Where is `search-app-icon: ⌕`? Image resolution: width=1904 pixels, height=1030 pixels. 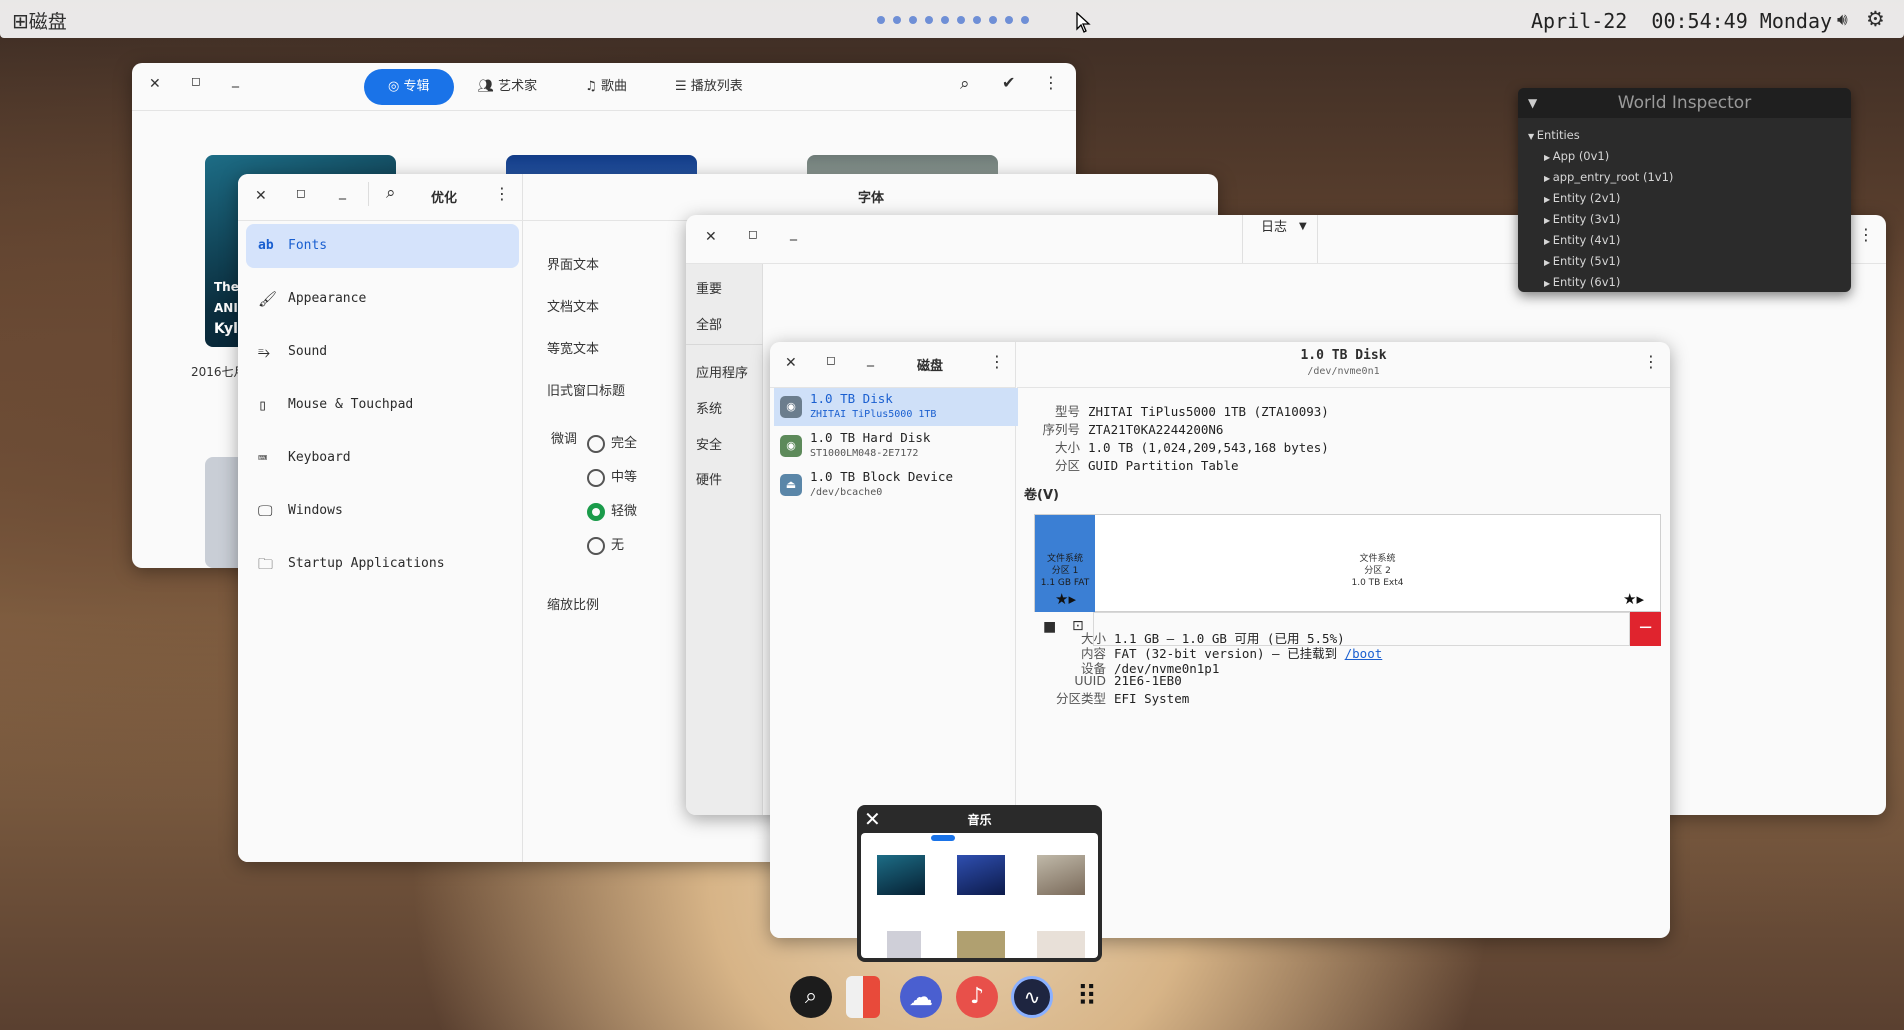
search-app-icon: ⌕ is located at coordinates (811, 997).